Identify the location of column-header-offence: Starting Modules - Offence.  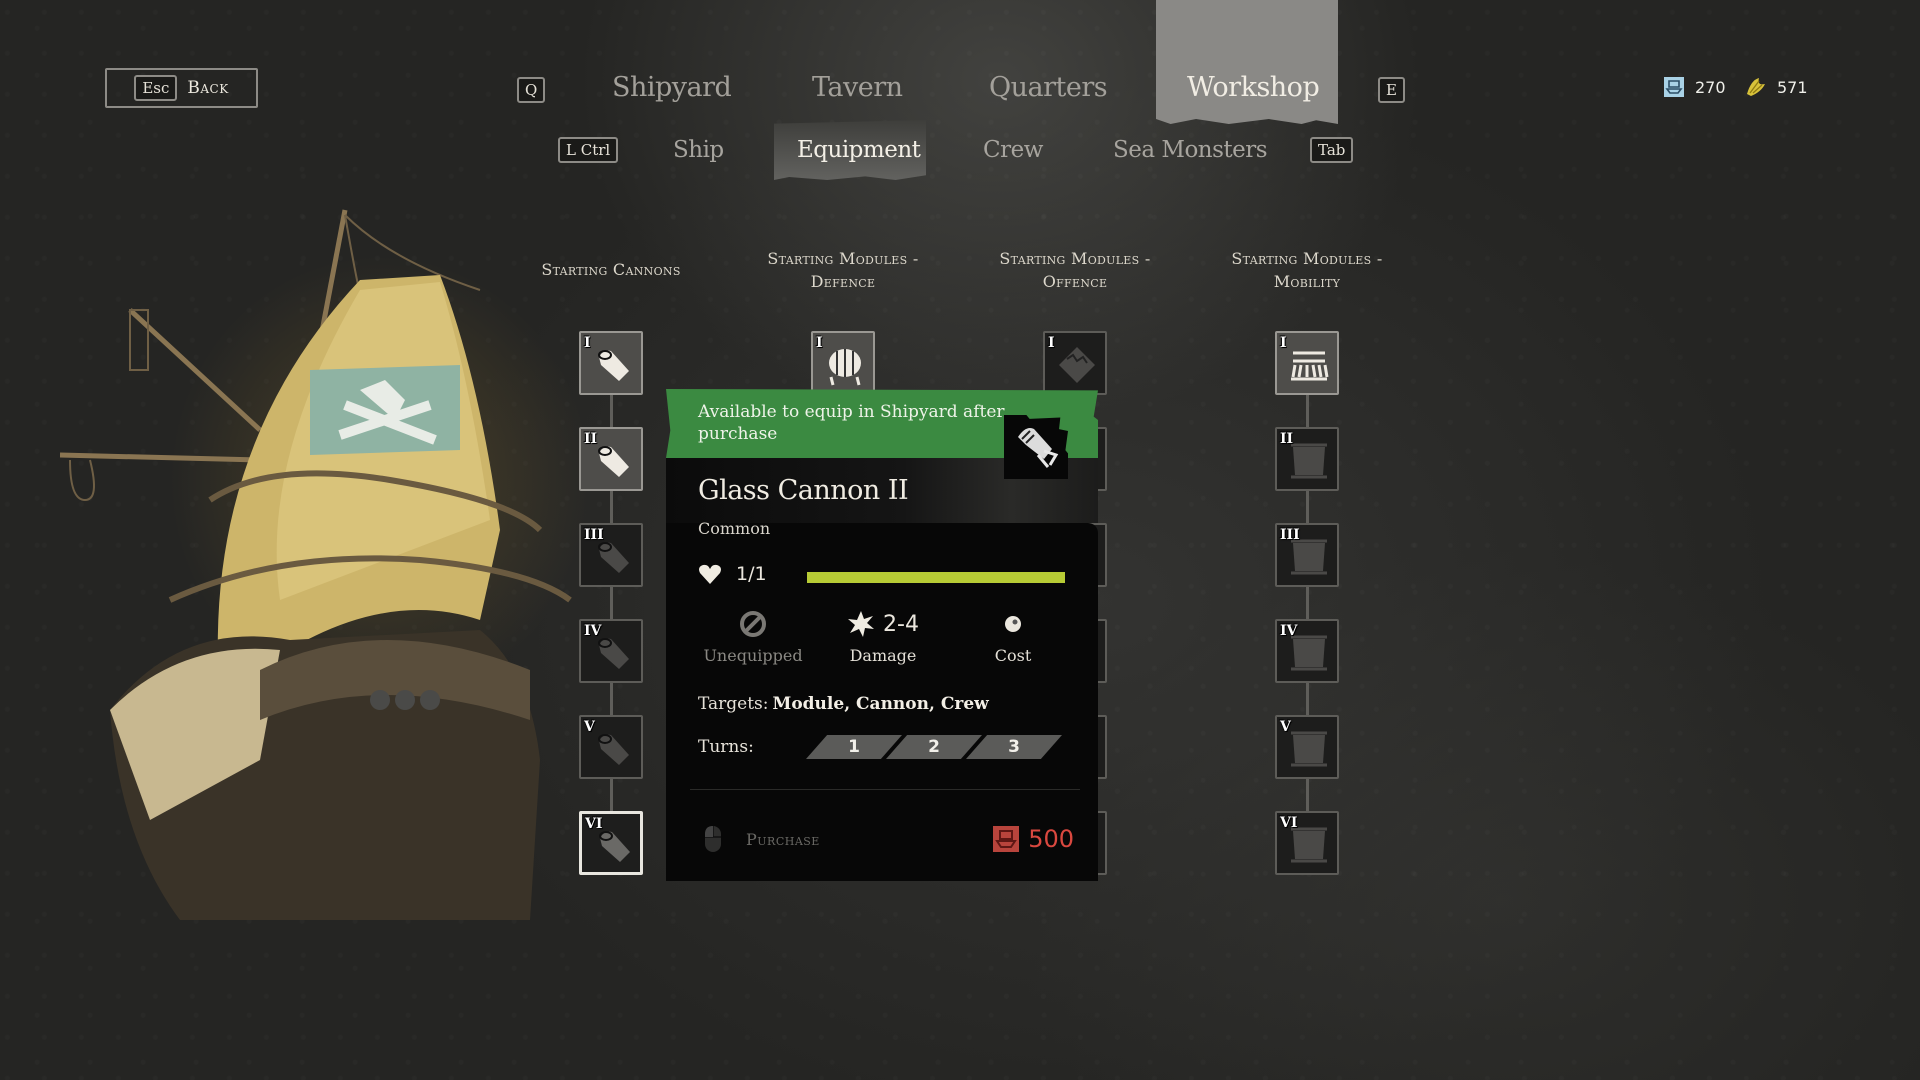
(1075, 270).